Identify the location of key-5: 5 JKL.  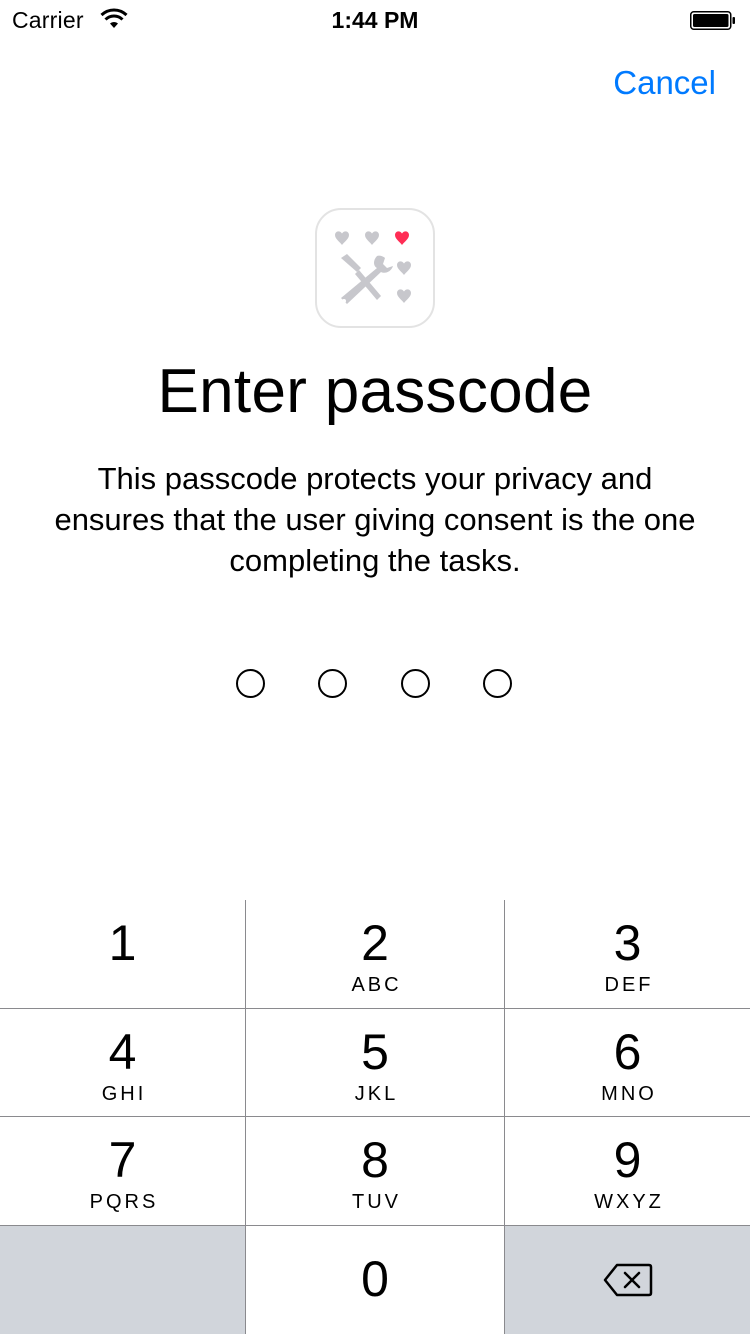
(375, 1062).